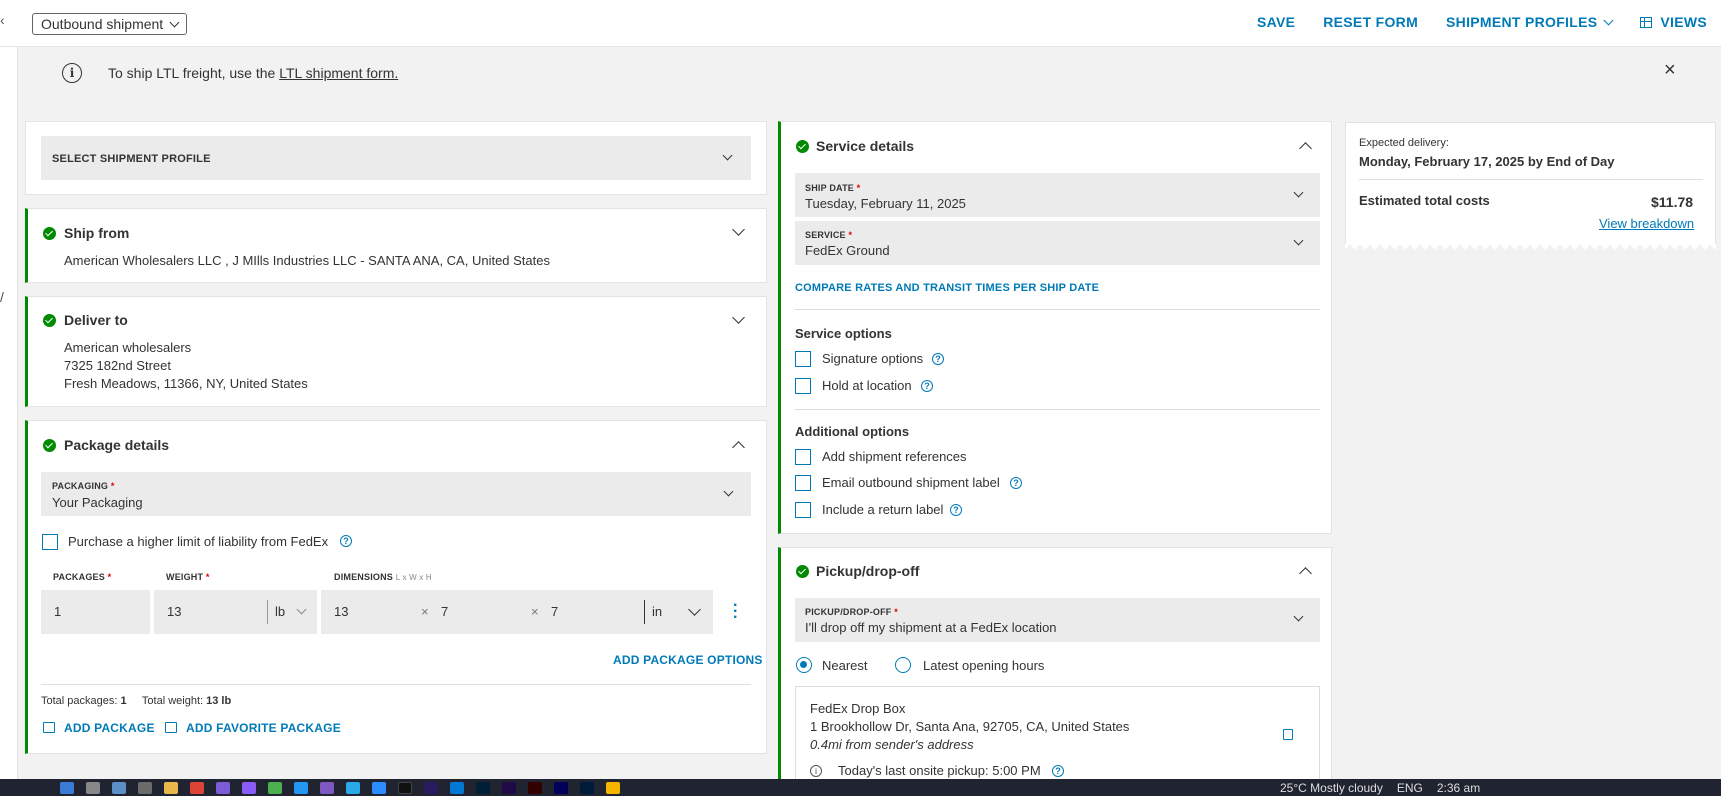 This screenshot has width=1721, height=796. I want to click on illustrator-icon, so click(535, 788).